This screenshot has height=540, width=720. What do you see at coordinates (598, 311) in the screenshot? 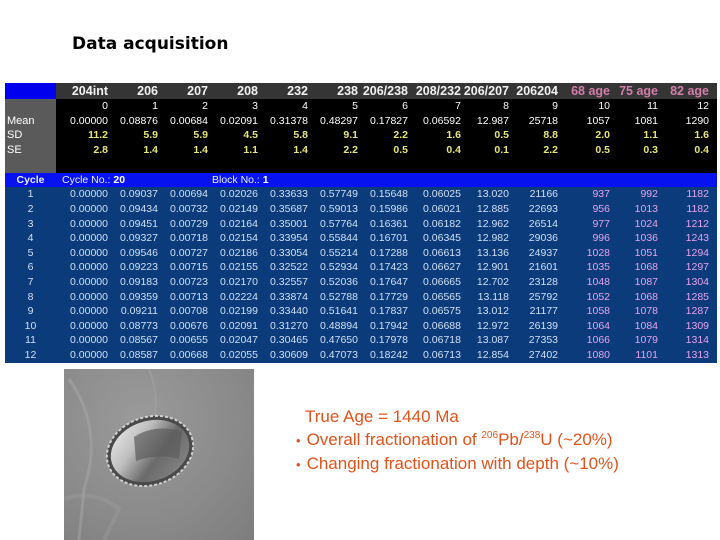
I see `table-cell: 1058` at bounding box center [598, 311].